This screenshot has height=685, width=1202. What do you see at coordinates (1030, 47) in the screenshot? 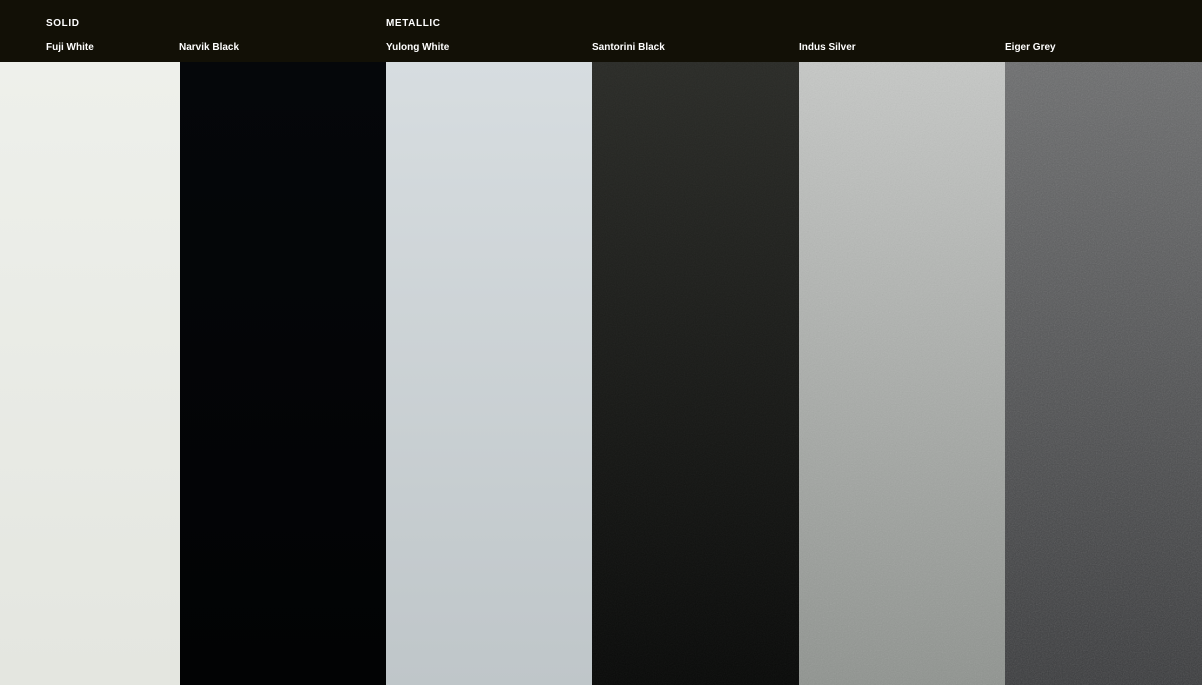
I see `eiger-grey-label: Eiger Grey` at bounding box center [1030, 47].